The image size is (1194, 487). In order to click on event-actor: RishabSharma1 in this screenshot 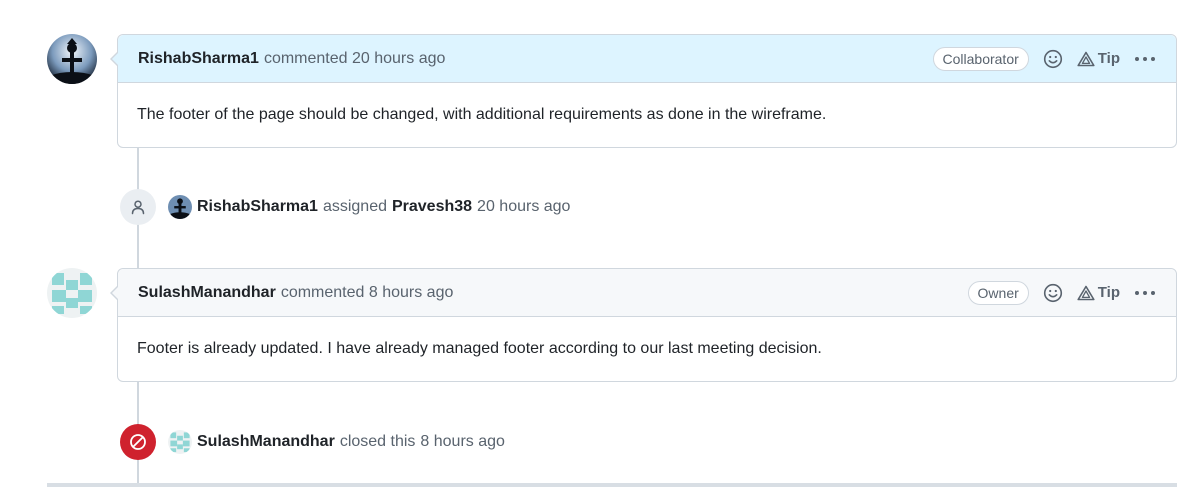, I will do `click(257, 207)`.